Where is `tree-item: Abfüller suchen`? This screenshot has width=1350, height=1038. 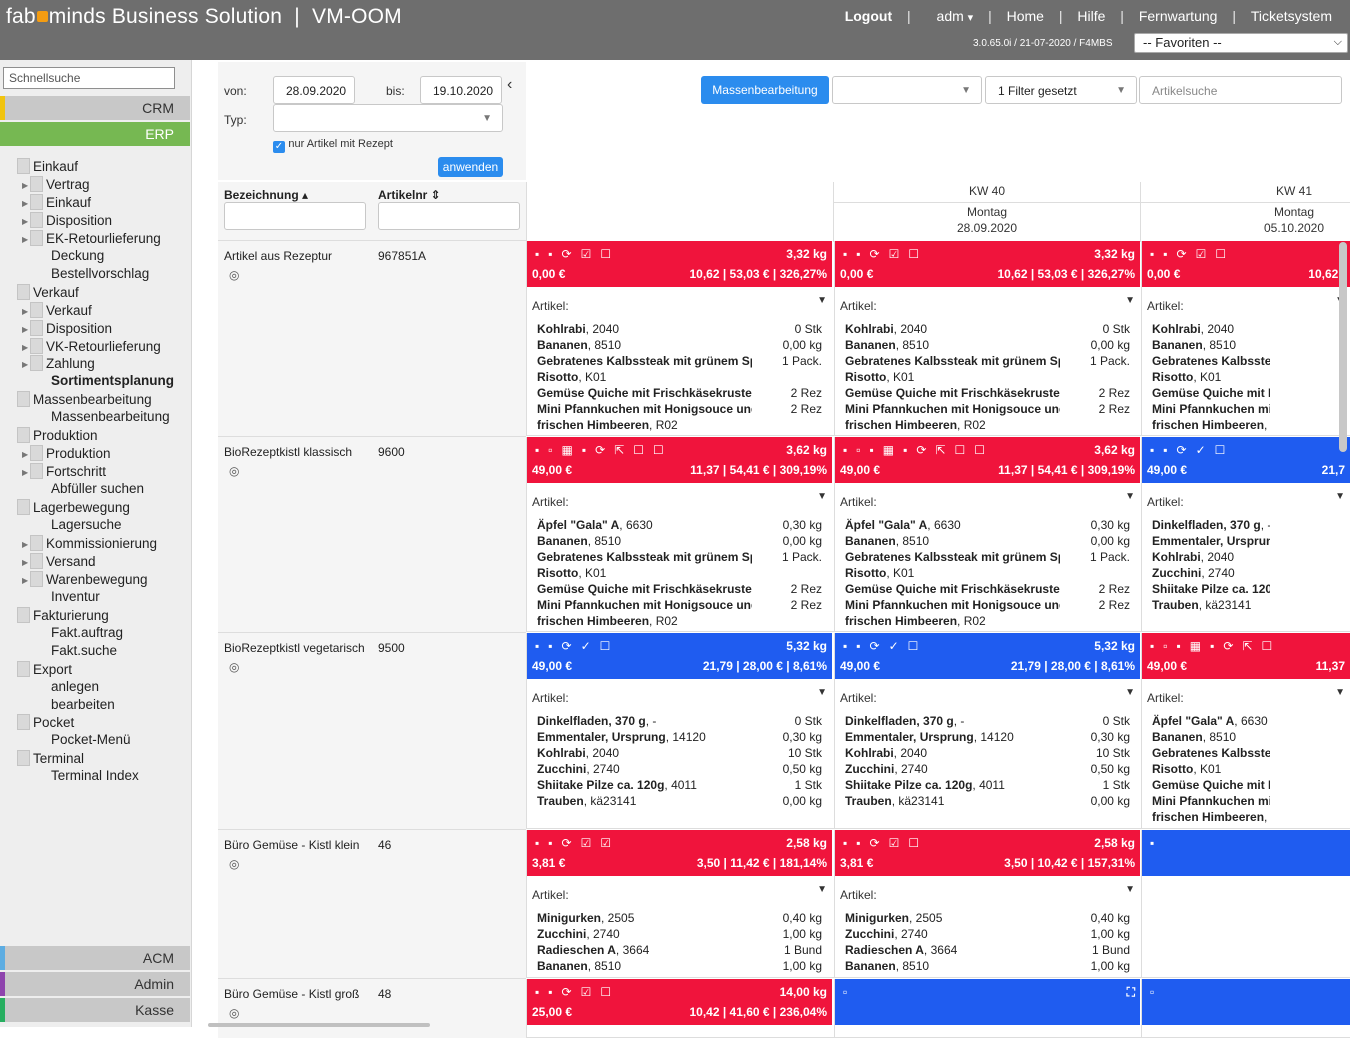
tree-item: Abfüller suchen is located at coordinates (97, 490).